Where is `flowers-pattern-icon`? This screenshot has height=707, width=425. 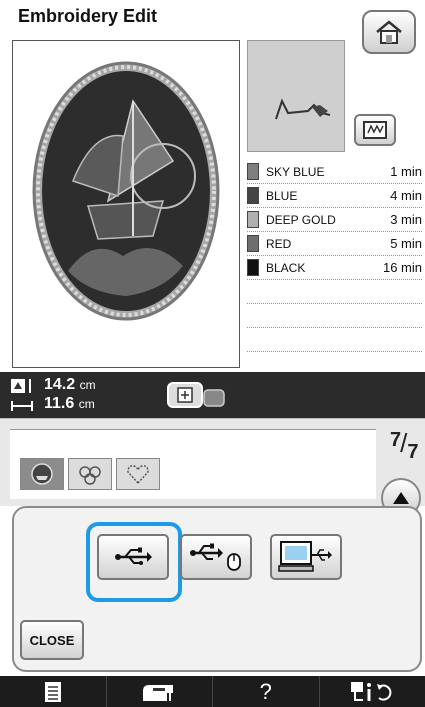
flowers-pattern-icon is located at coordinates (90, 475).